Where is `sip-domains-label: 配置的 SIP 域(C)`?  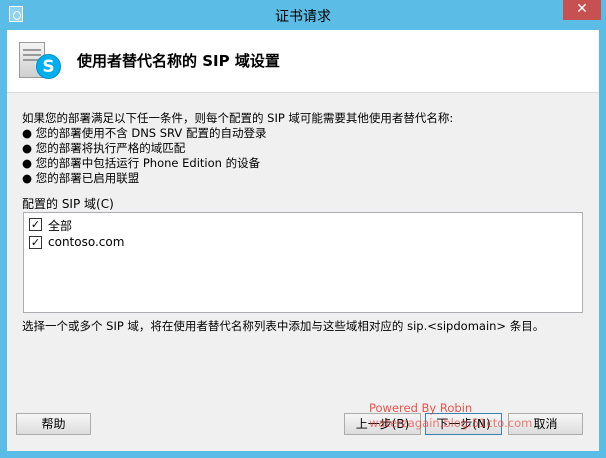
sip-domains-label: 配置的 SIP 域(C) is located at coordinates (68, 204).